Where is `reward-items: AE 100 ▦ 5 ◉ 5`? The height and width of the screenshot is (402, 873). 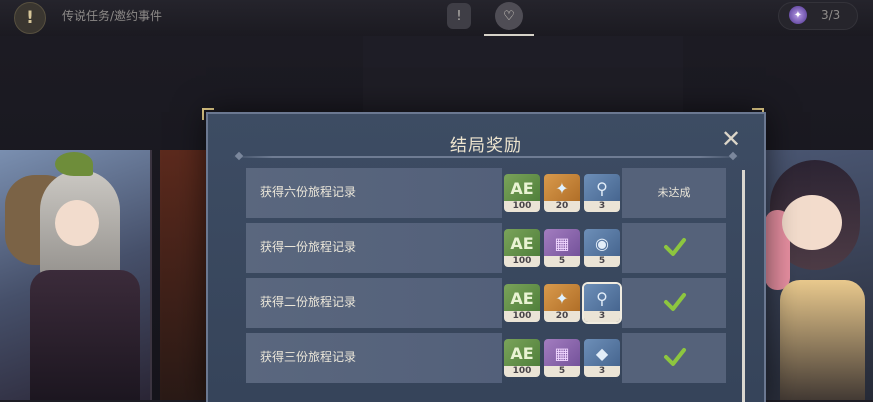
reward-items: AE 100 ▦ 5 ◉ 5 is located at coordinates (564, 249).